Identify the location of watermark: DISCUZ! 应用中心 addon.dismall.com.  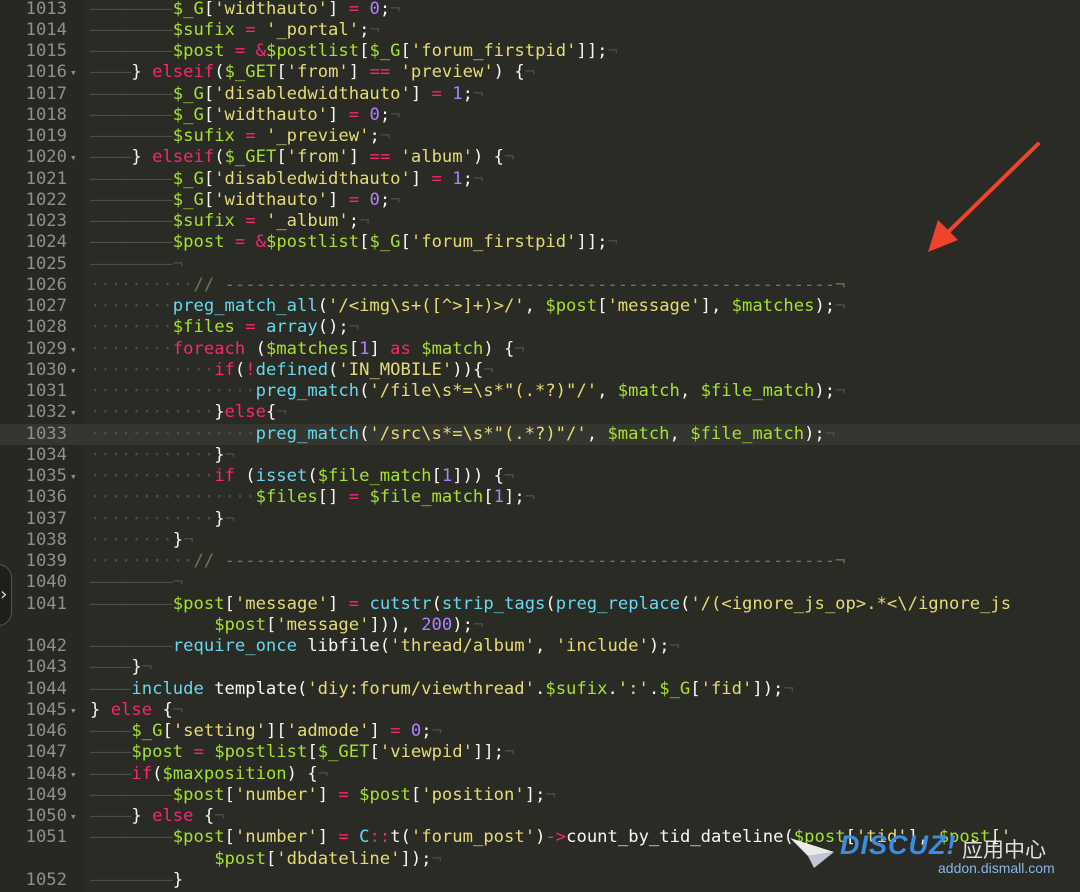
(933, 857).